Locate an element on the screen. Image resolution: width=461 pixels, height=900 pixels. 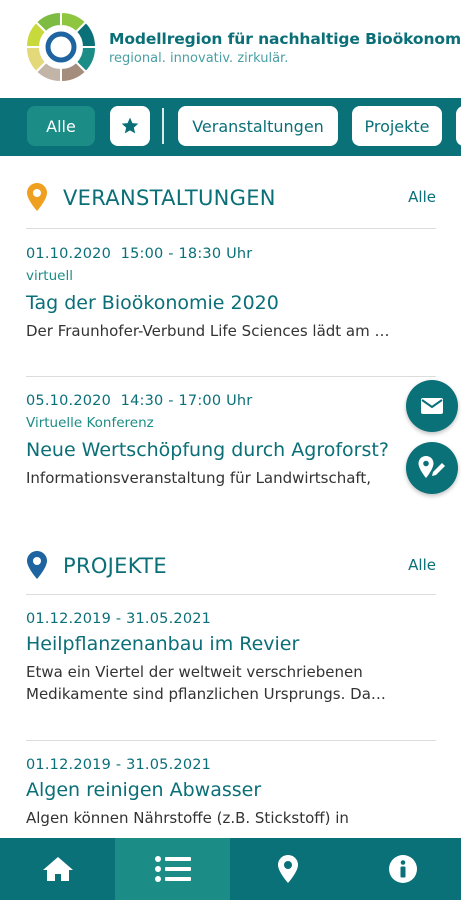
projects-all-link: Alle is located at coordinates (422, 565).